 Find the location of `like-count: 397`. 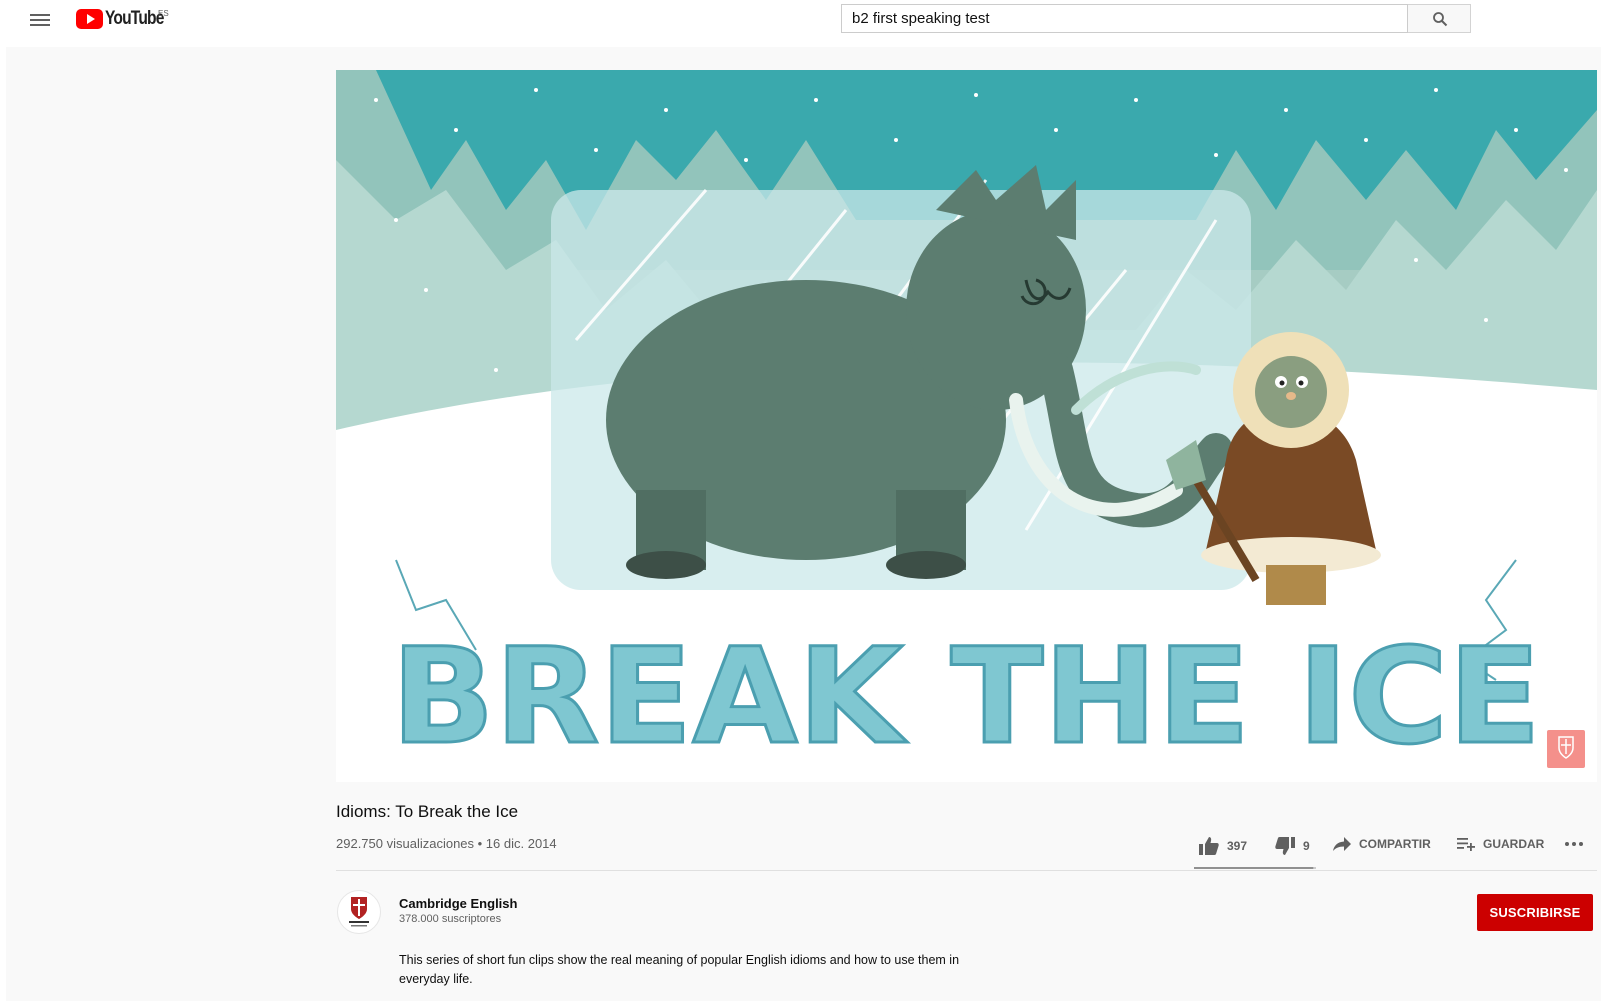

like-count: 397 is located at coordinates (1237, 846).